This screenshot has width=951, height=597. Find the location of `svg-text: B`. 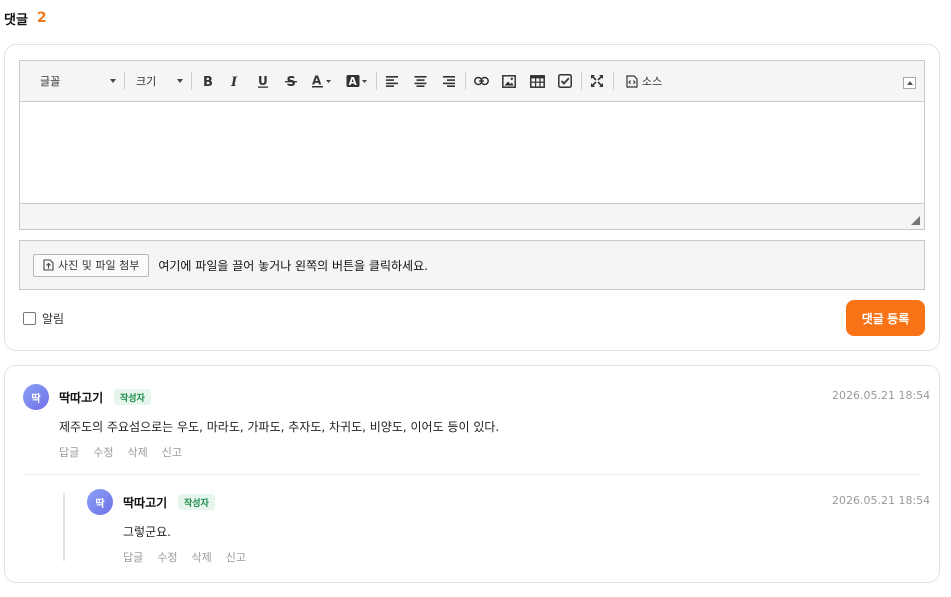

svg-text: B is located at coordinates (208, 81).